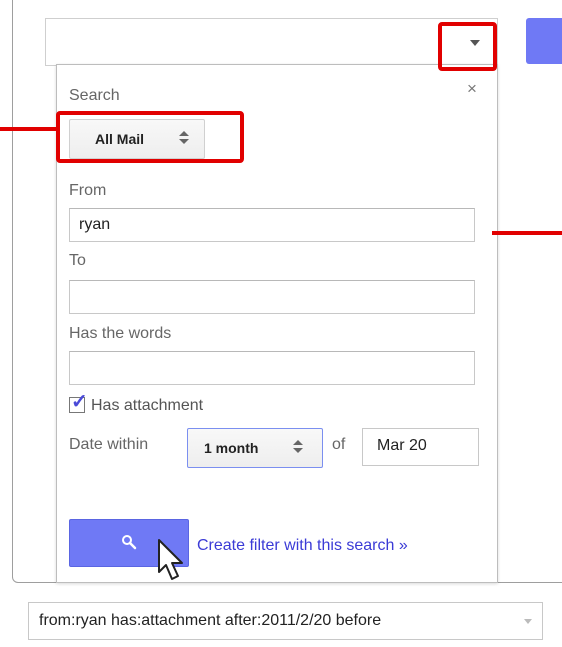  I want to click on search-button-edge, so click(544, 41).